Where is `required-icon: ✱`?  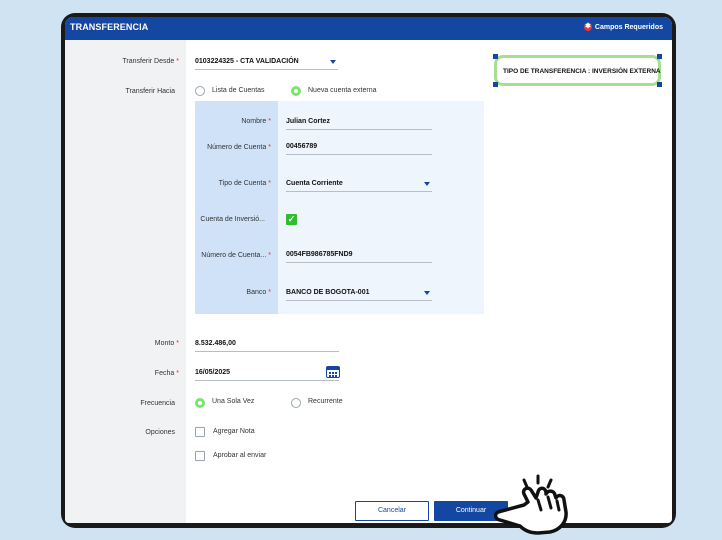 required-icon: ✱ is located at coordinates (587, 27).